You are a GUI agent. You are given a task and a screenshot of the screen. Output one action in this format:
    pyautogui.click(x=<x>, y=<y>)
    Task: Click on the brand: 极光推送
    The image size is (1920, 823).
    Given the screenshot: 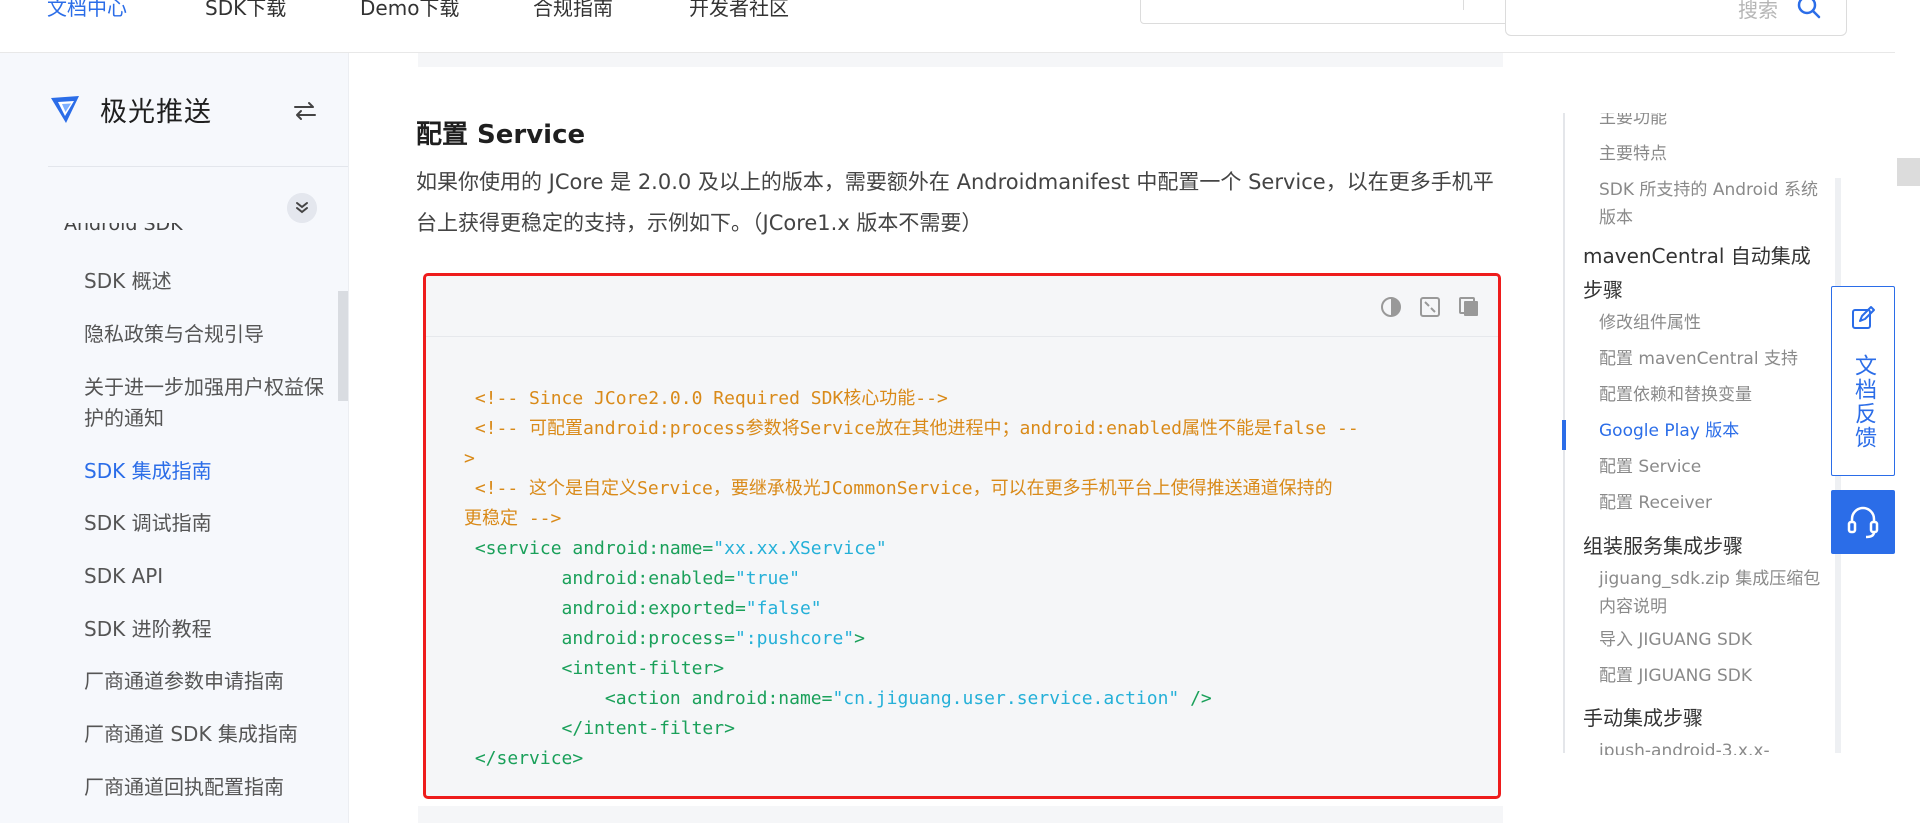 What is the action you would take?
    pyautogui.click(x=130, y=109)
    